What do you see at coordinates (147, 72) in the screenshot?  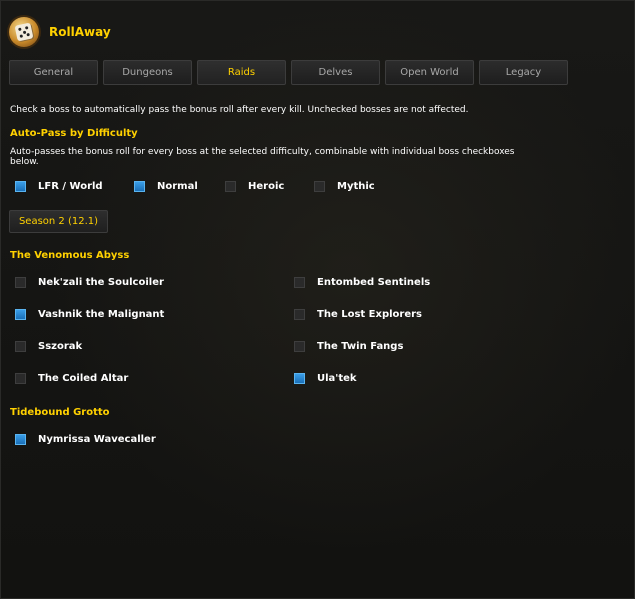 I see `tab-dungeons: Dungeons` at bounding box center [147, 72].